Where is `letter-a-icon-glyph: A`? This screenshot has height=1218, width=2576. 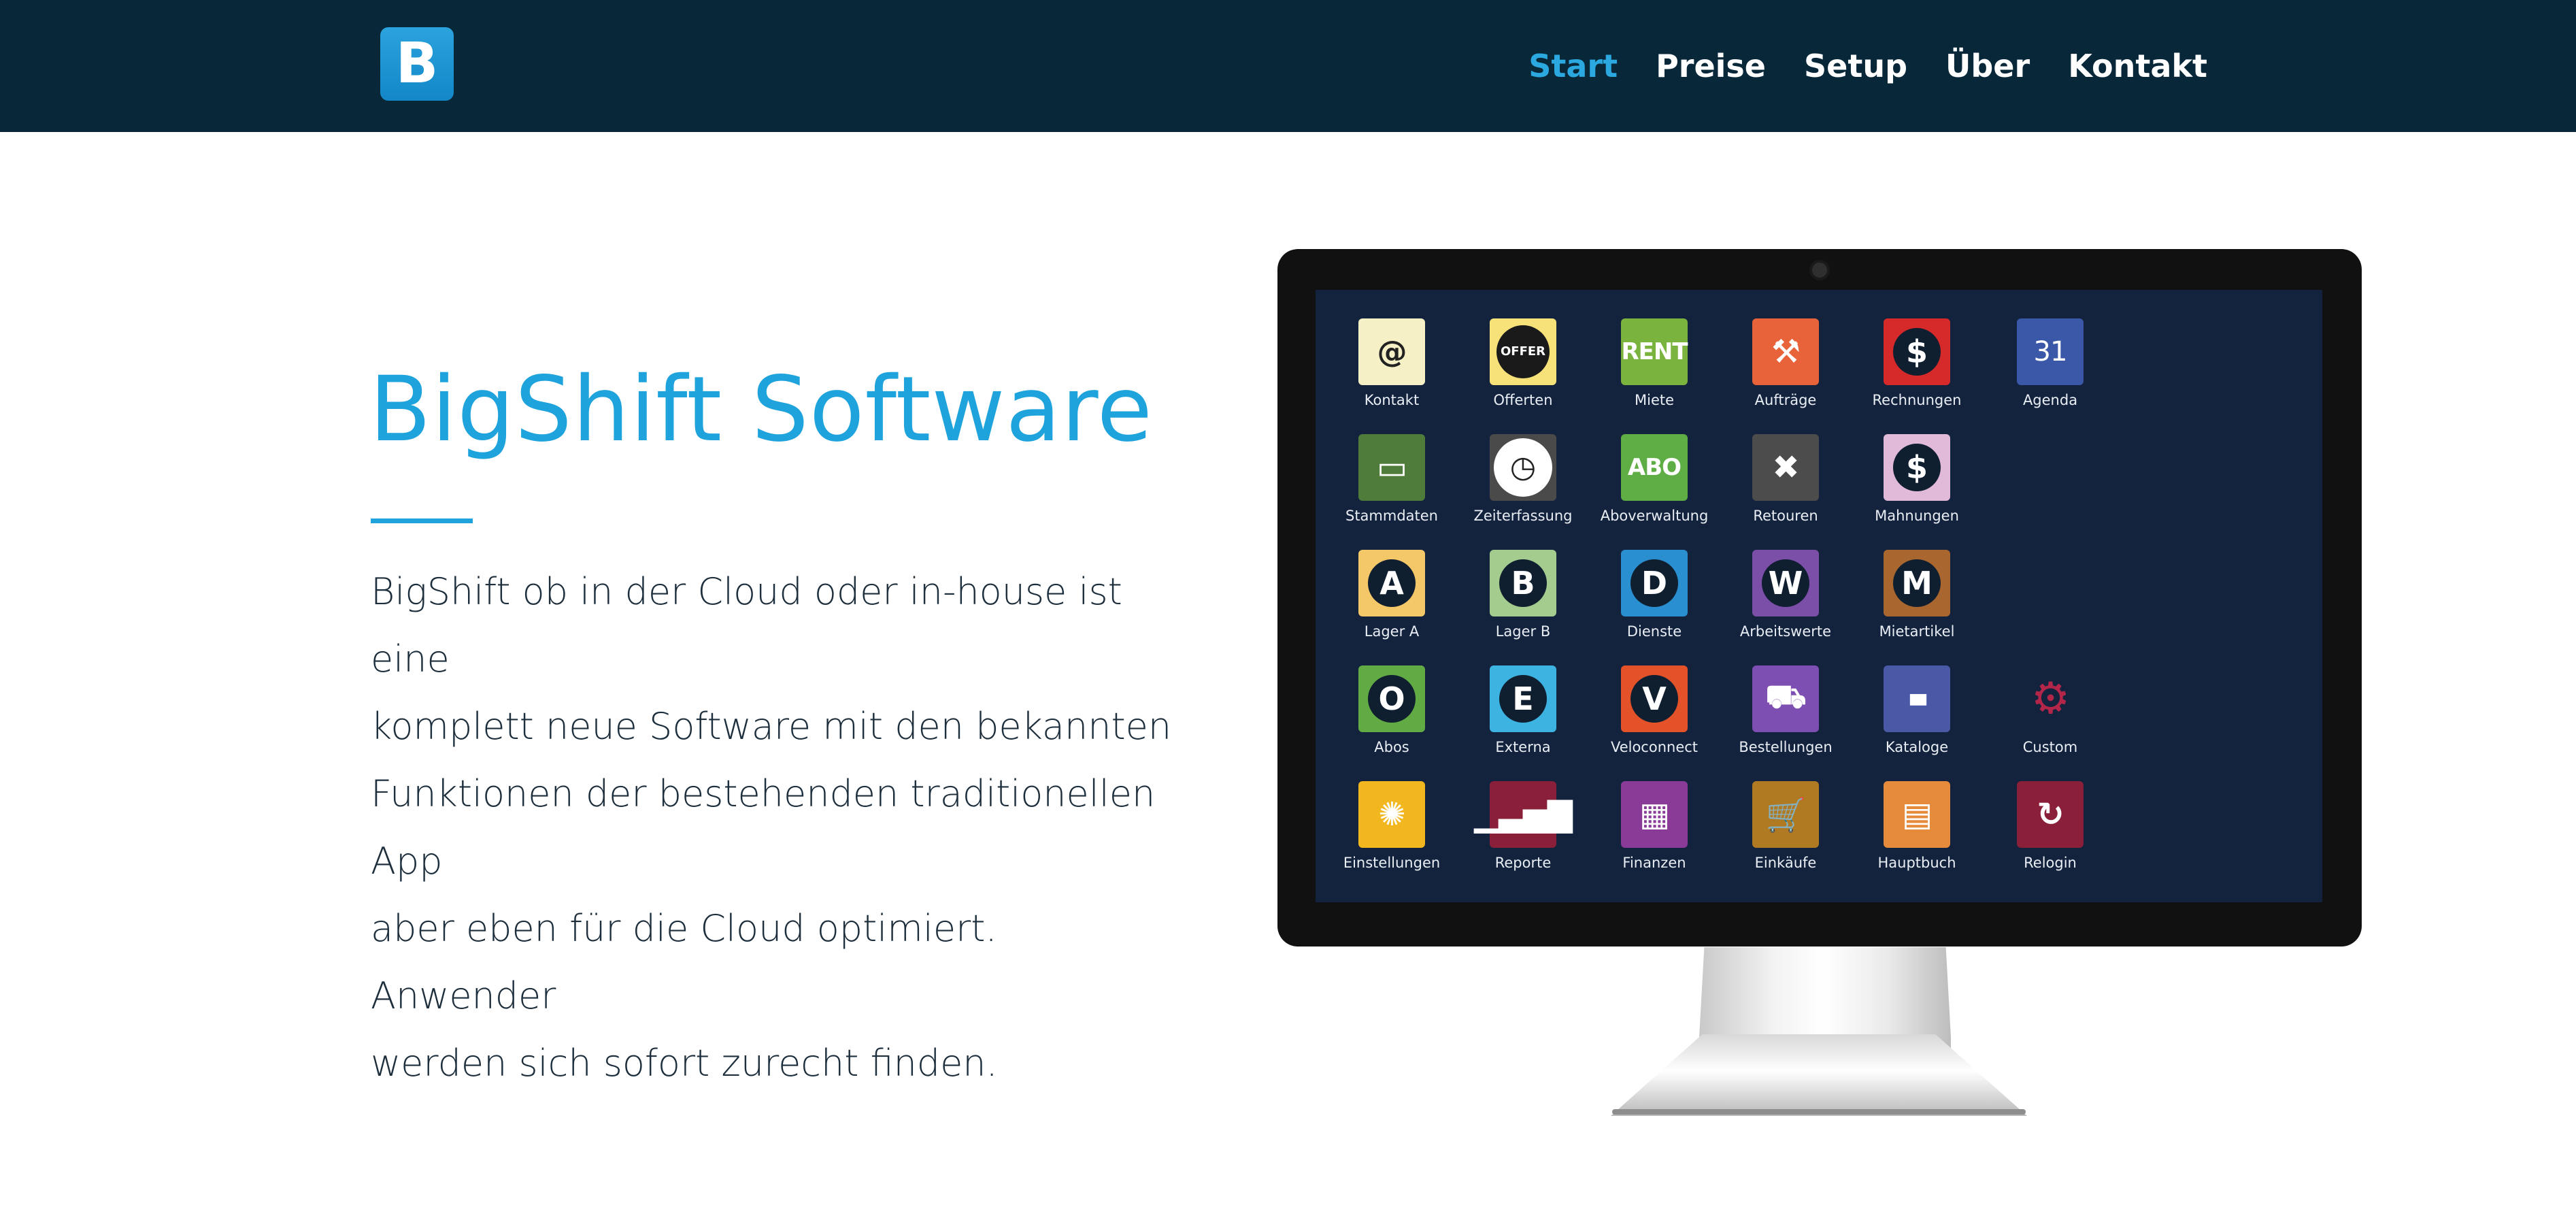
letter-a-icon-glyph: A is located at coordinates (1392, 583).